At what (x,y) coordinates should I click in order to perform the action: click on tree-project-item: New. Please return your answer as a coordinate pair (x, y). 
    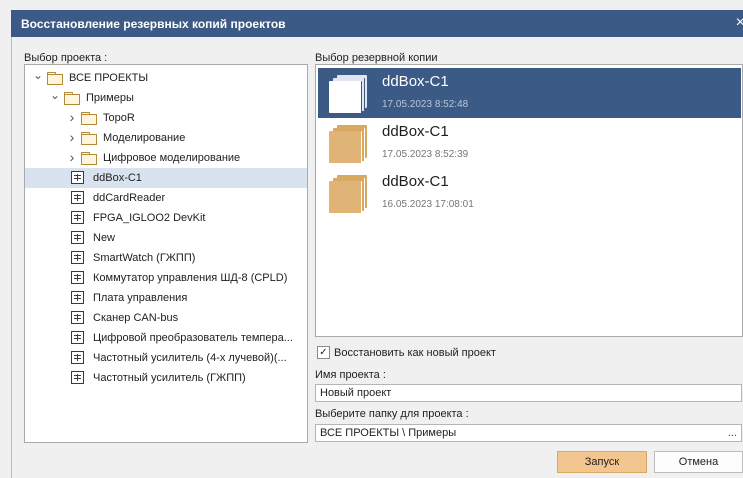
    Looking at the image, I should click on (166, 238).